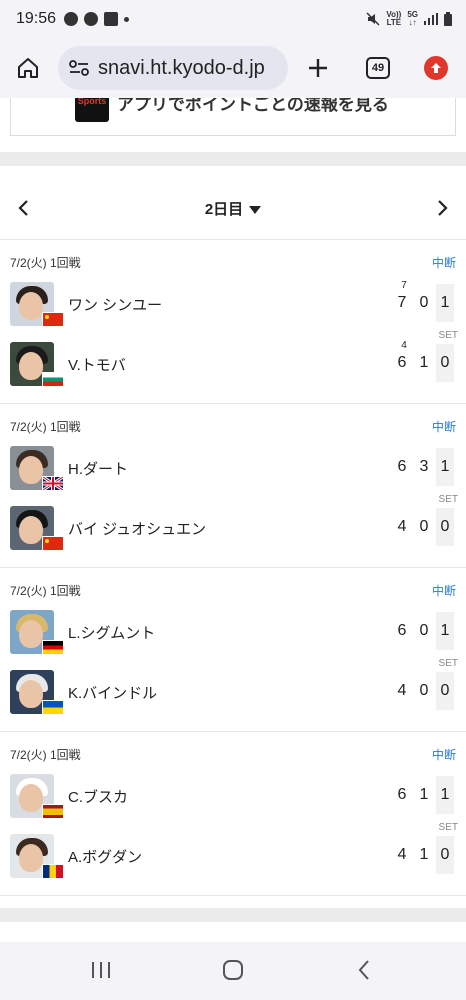  Describe the element at coordinates (53, 647) in the screenshot. I see `flag-germany-icon` at that location.